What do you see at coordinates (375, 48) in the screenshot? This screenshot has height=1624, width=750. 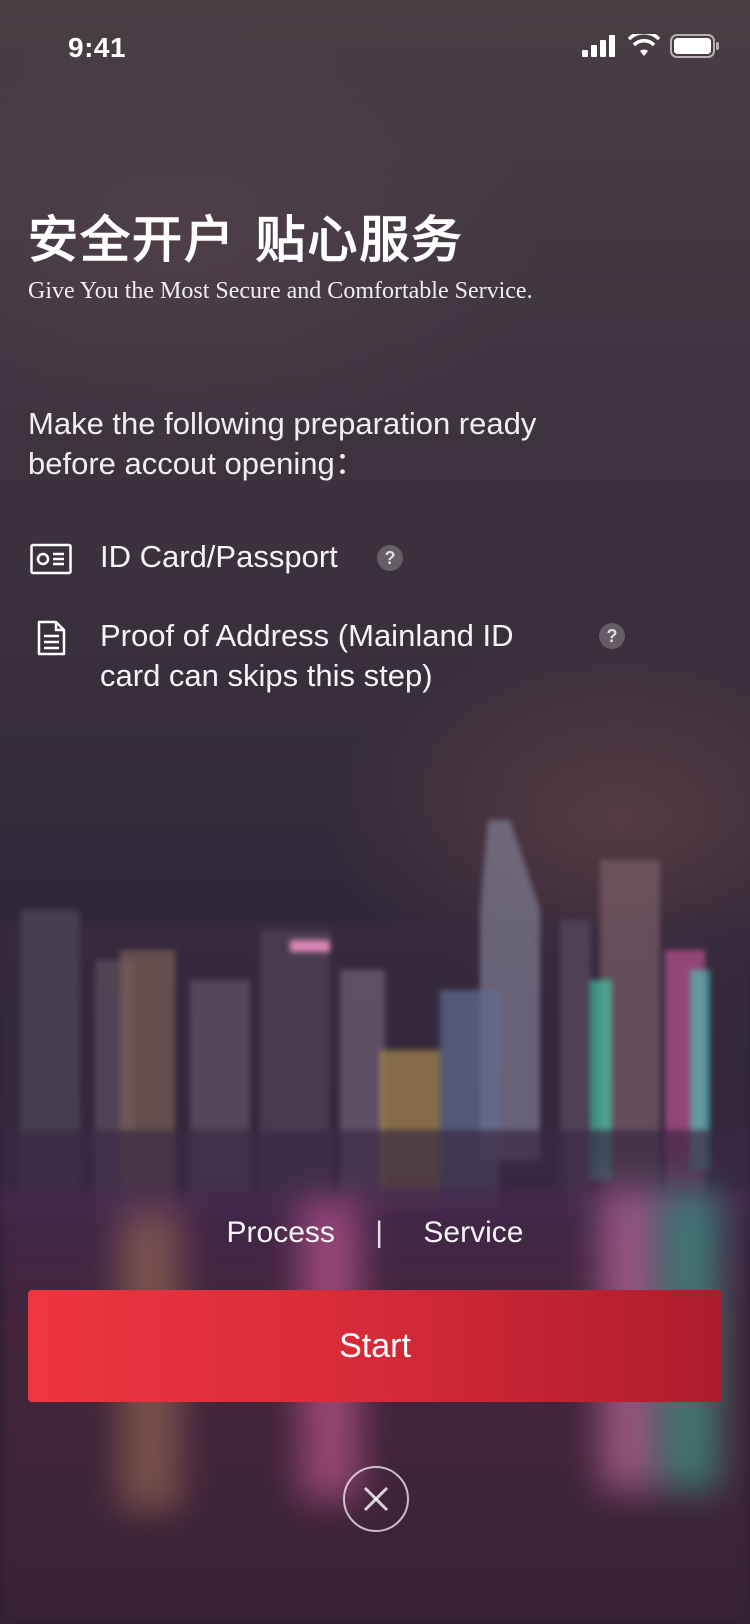 I see `status-bar: 9:41` at bounding box center [375, 48].